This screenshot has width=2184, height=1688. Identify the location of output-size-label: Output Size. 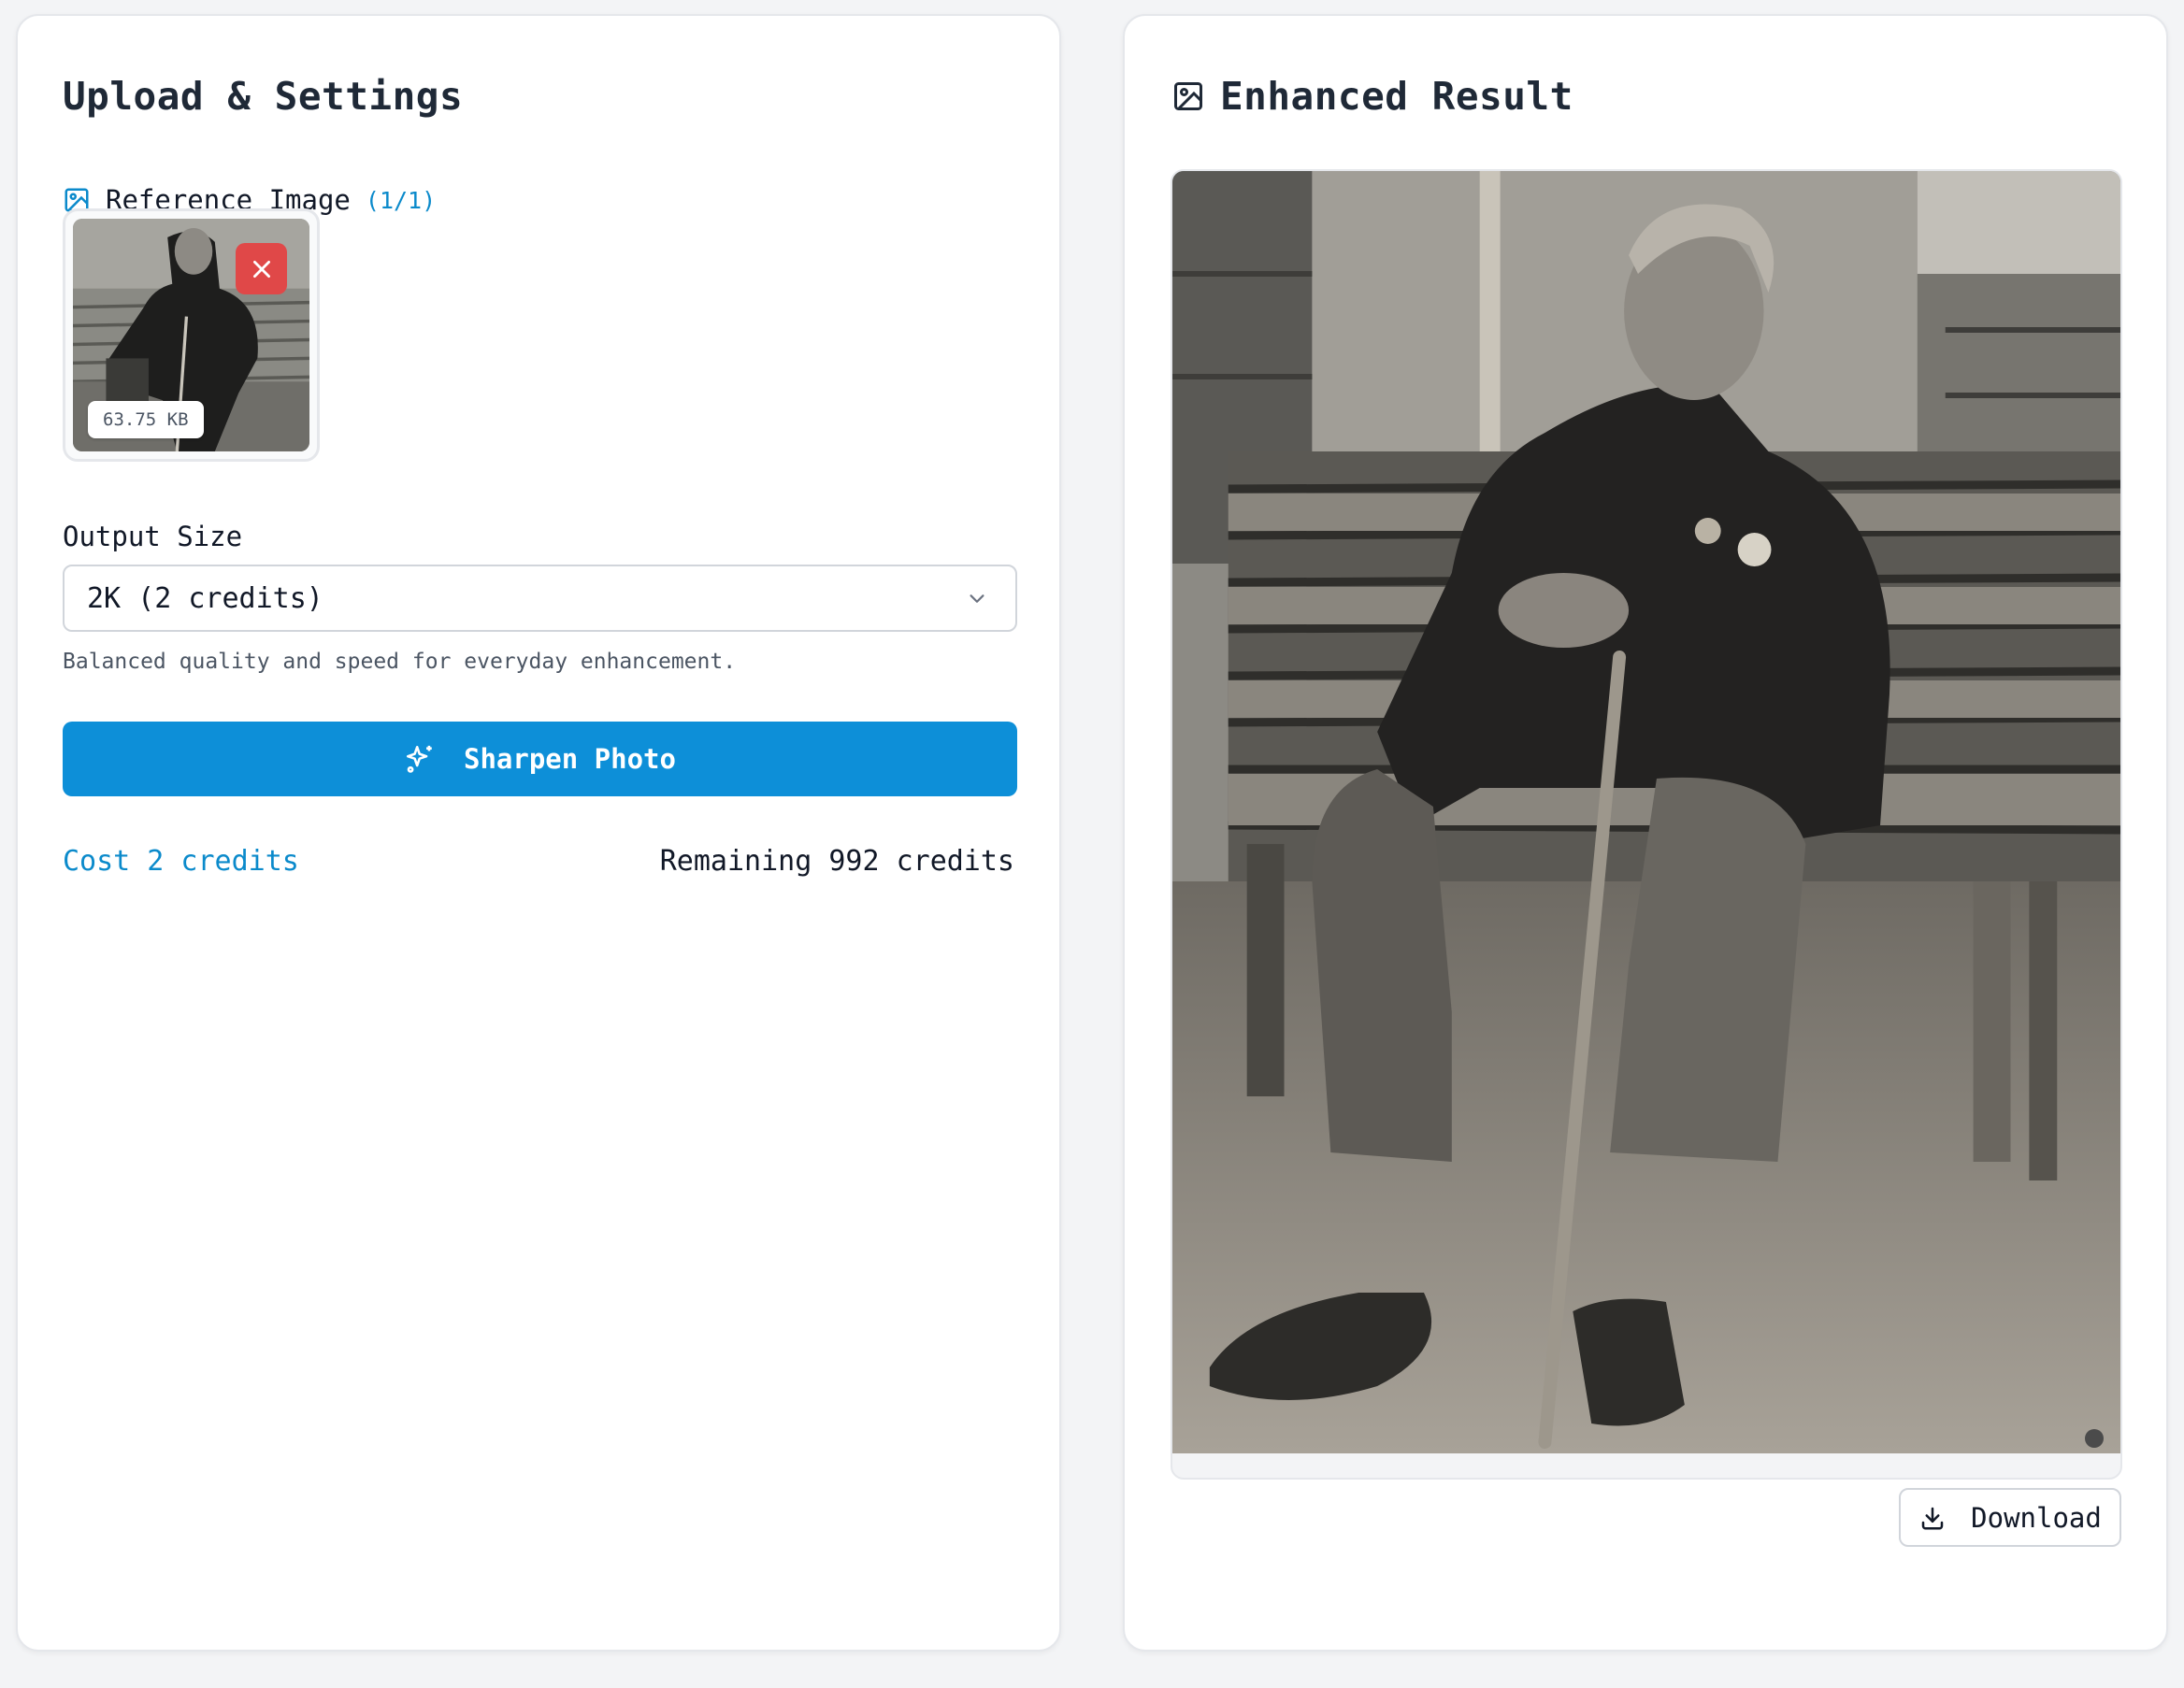
(153, 536).